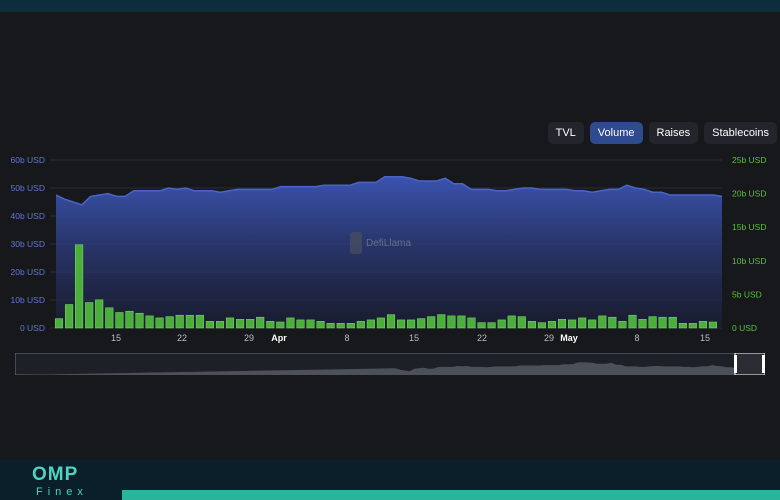  I want to click on y-right-tick-label: 20b USD, so click(749, 194).